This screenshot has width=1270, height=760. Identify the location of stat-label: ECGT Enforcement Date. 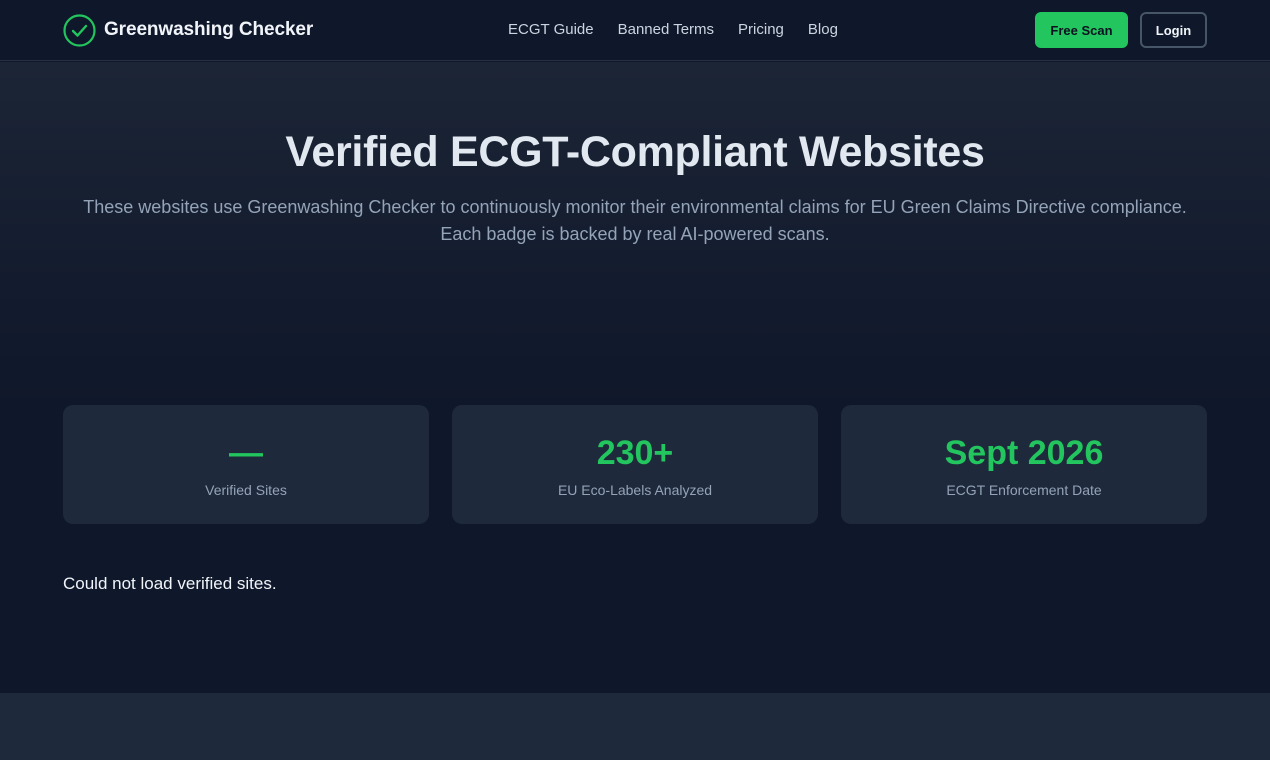
(1024, 490).